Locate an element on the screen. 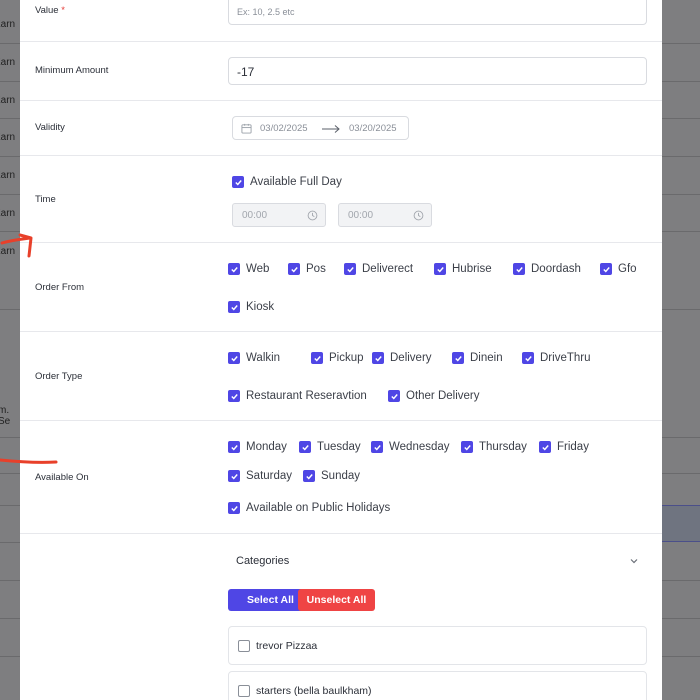 The height and width of the screenshot is (700, 700). day-checkbox: Saturday is located at coordinates (260, 476).